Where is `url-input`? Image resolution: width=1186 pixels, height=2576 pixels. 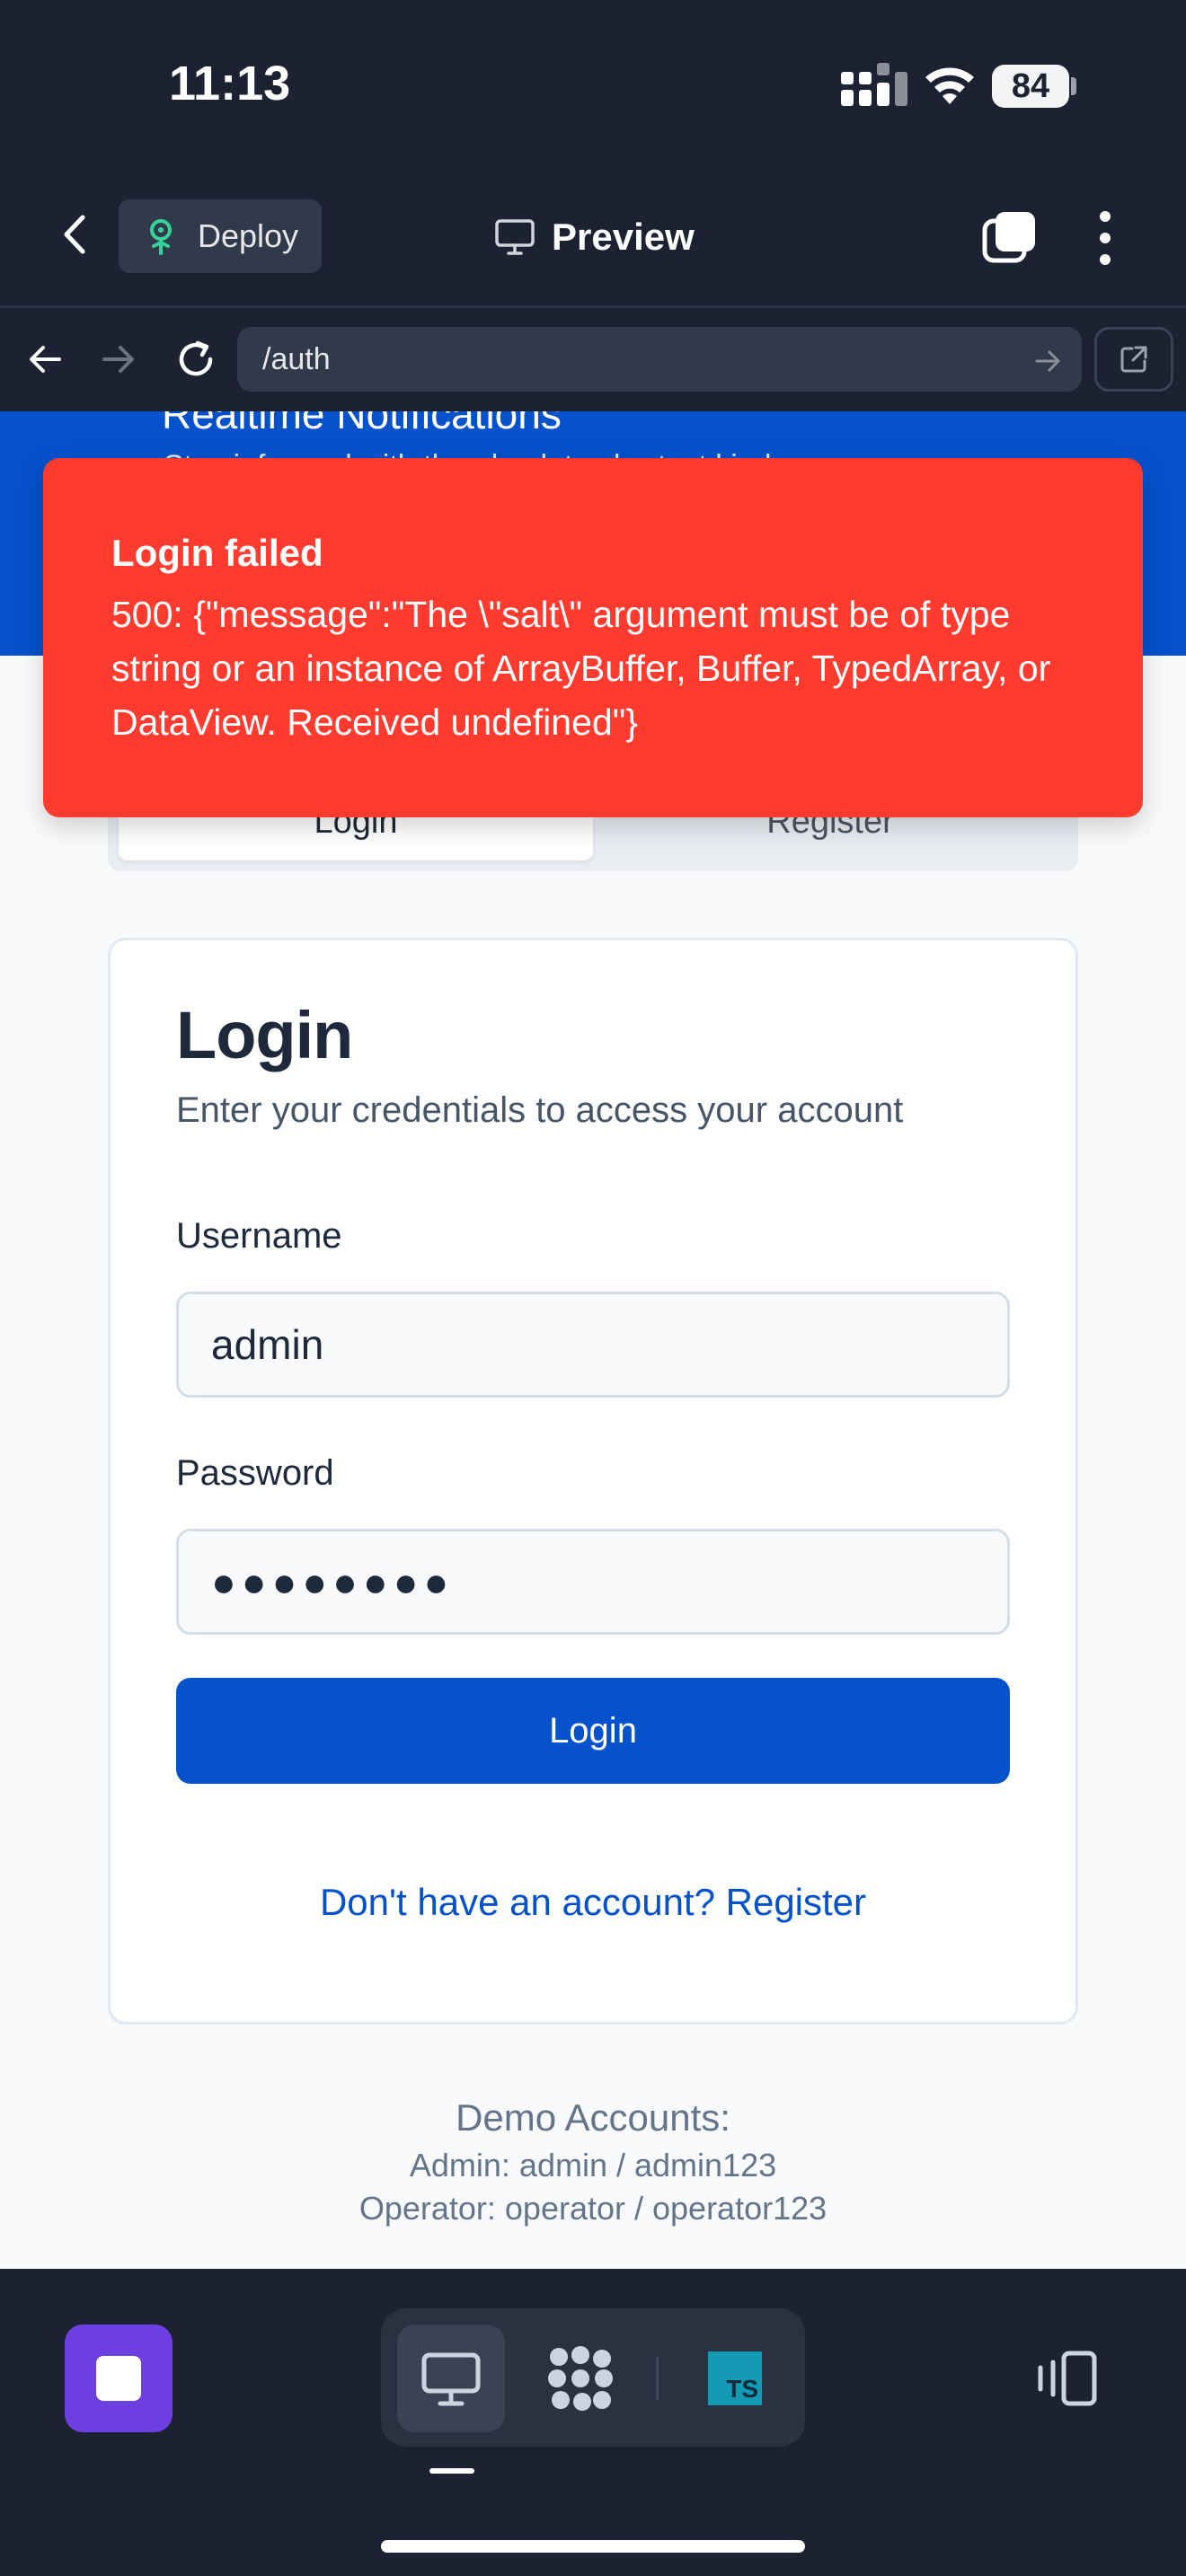
url-input is located at coordinates (659, 359).